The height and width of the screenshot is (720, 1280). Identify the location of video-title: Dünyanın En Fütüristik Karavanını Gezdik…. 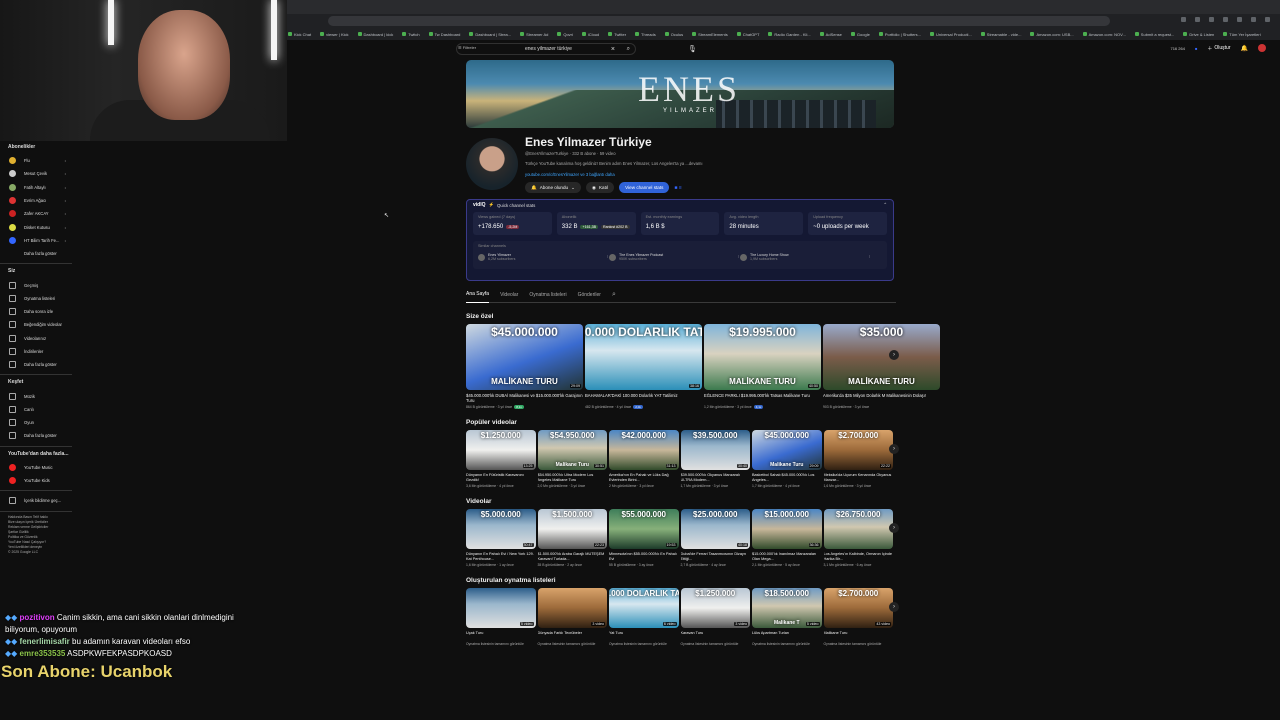
(501, 477).